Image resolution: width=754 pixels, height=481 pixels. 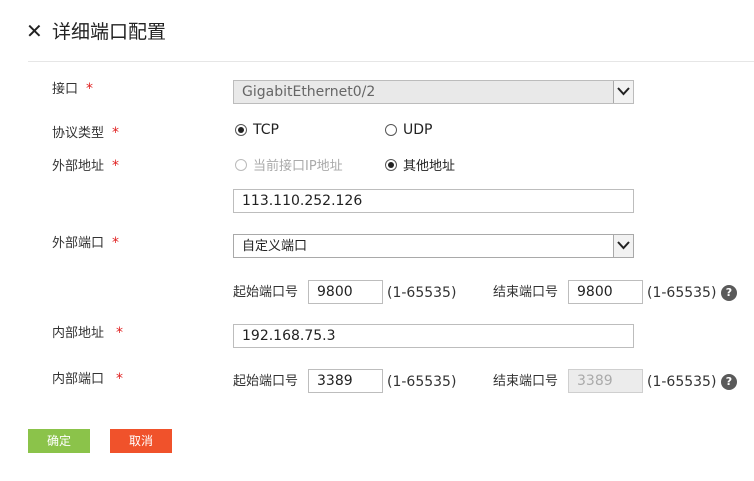 I want to click on external-start-port-value: 9800, so click(x=335, y=292).